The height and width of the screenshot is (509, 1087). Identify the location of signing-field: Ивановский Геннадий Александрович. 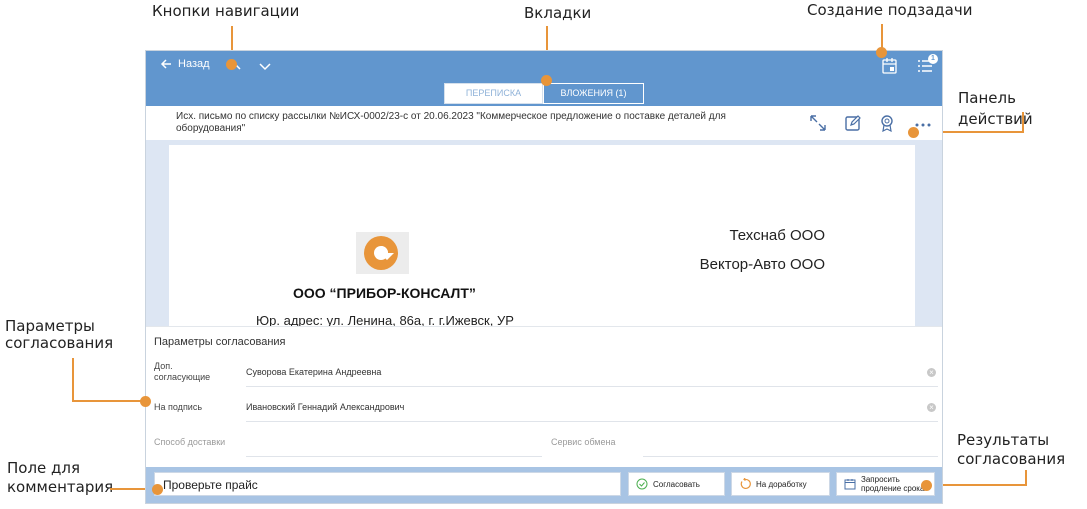
(325, 407).